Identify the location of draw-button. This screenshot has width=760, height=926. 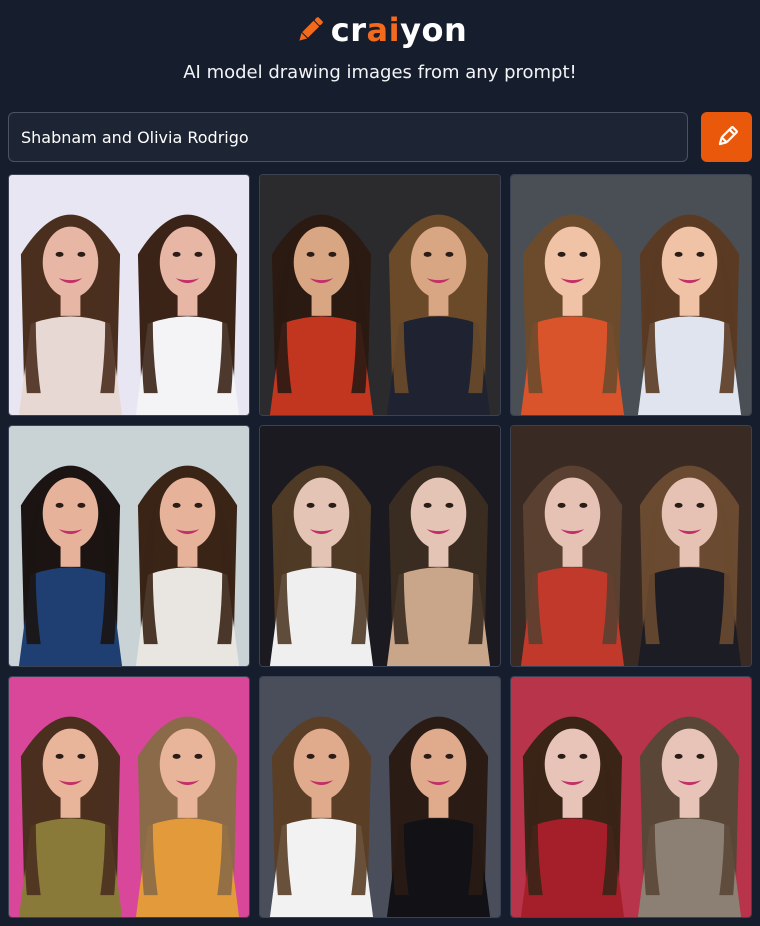
(726, 137).